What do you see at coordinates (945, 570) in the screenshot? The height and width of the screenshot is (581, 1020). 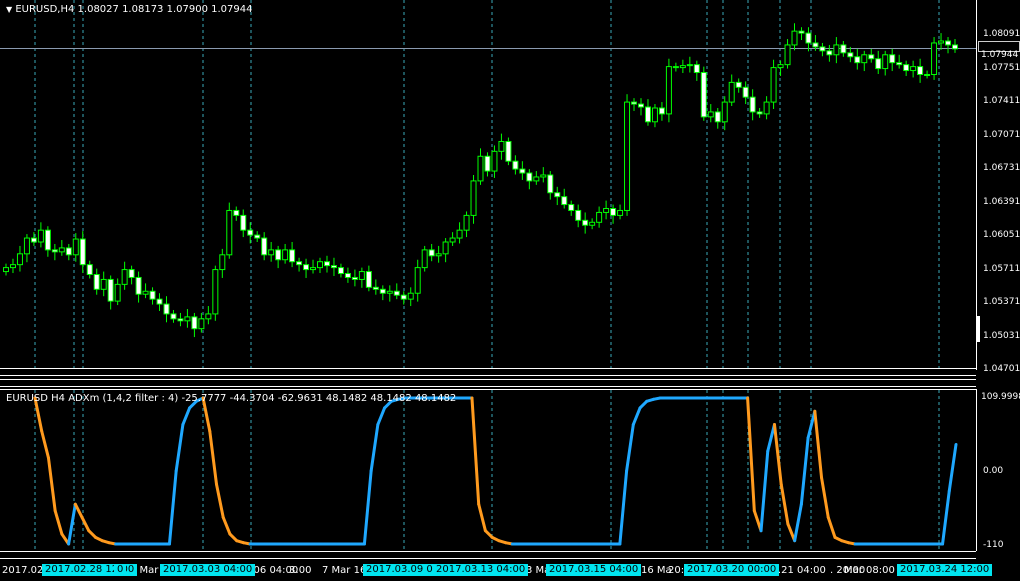 I see `cursor-time-tag: 2017.03.24 12:00` at bounding box center [945, 570].